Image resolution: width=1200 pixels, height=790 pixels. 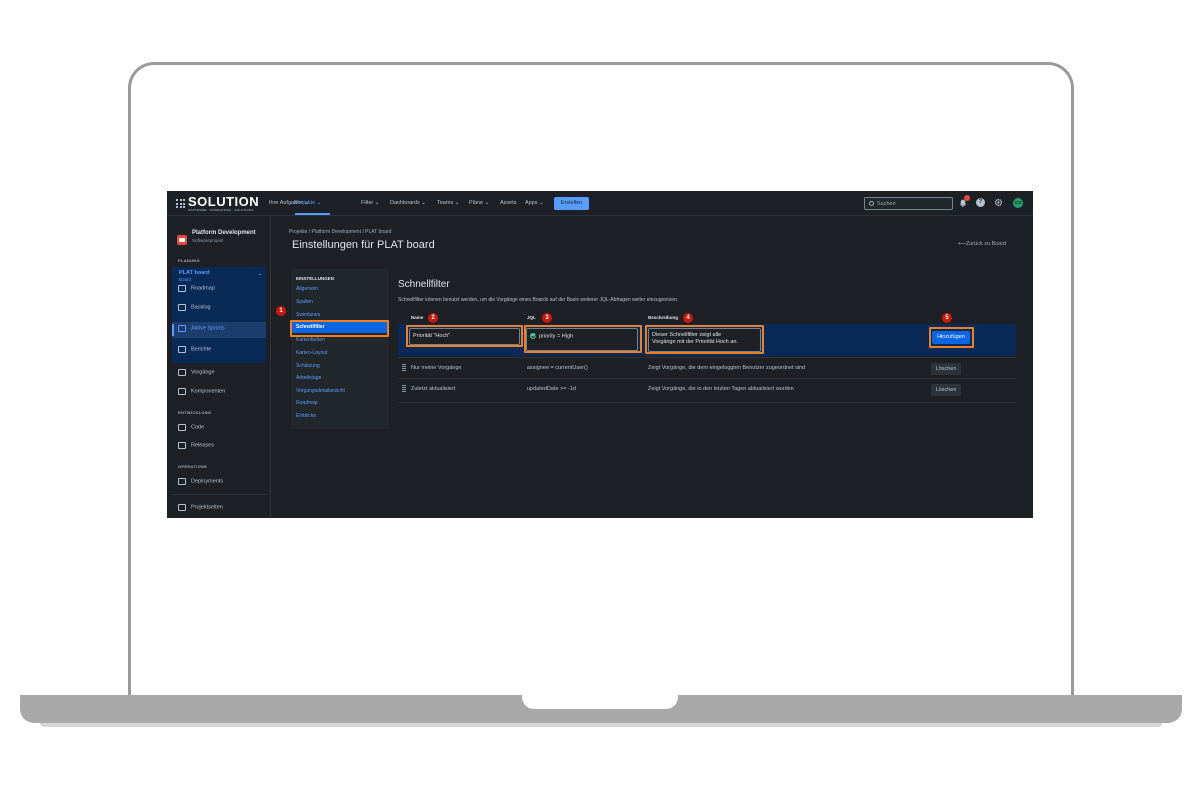 I want to click on sidebar-item-label: Roadmap, so click(x=203, y=288).